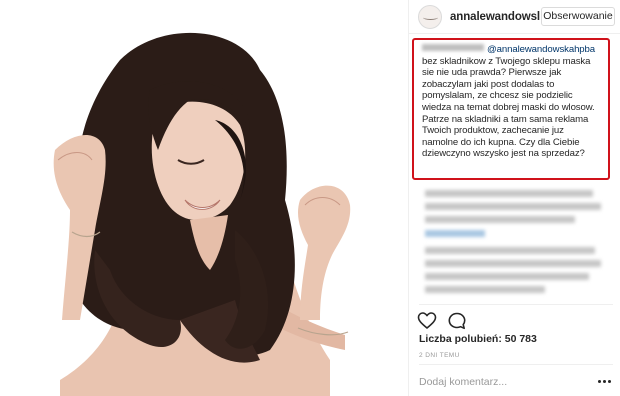 Image resolution: width=620 pixels, height=396 pixels. I want to click on blurred-comment-link, so click(455, 233).